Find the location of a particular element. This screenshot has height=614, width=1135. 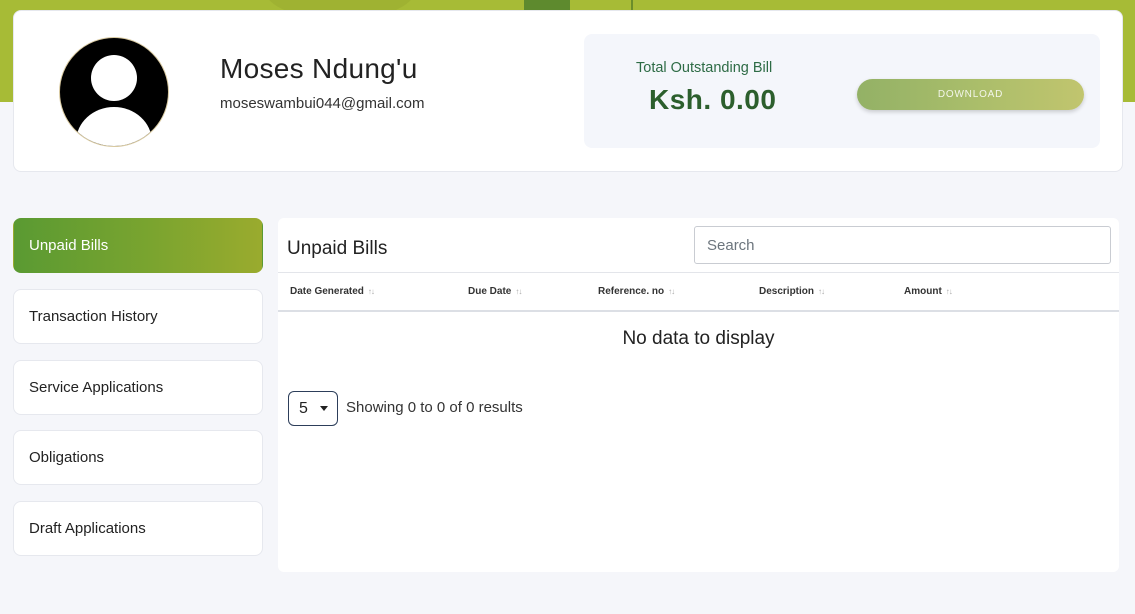

empty-table-message: No data to display is located at coordinates (698, 338).